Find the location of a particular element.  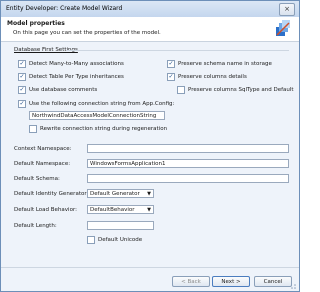

default-schema-label: Default Schema: is located at coordinates (37, 179).